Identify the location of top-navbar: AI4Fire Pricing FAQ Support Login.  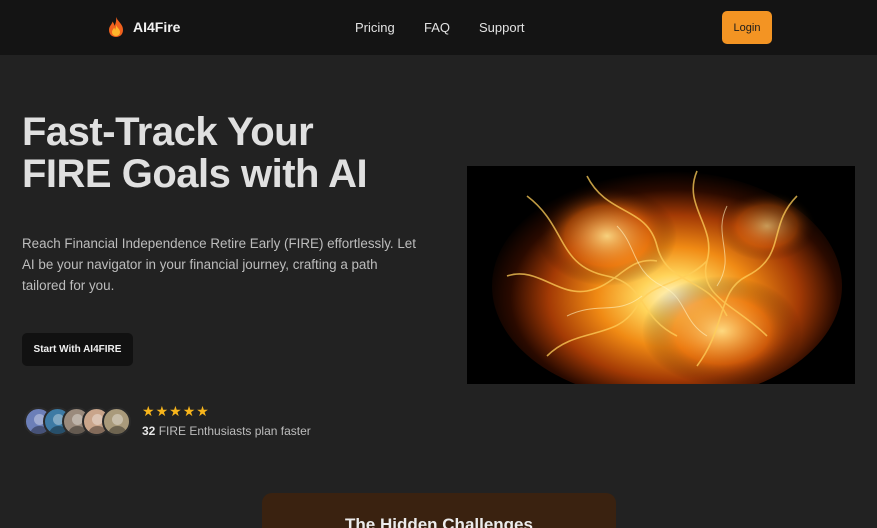
(438, 27).